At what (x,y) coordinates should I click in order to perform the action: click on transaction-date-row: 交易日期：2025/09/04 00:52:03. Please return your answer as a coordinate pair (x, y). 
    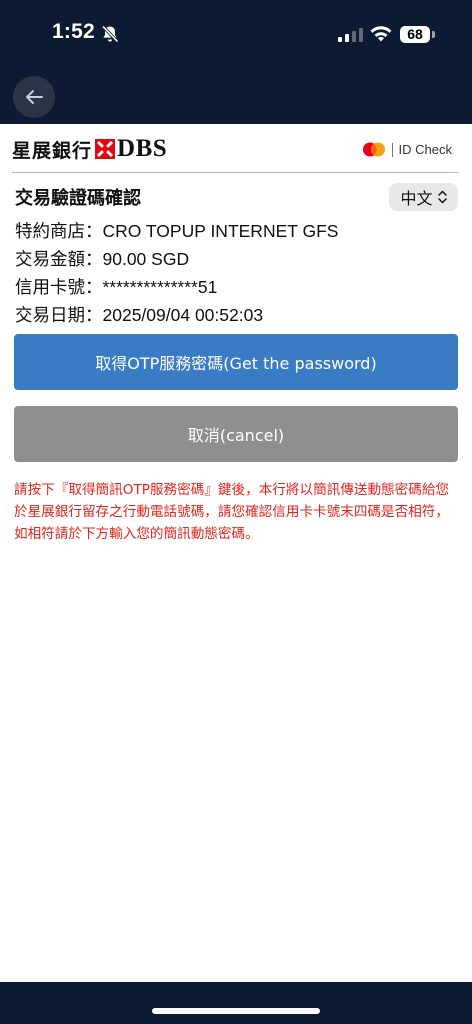
    Looking at the image, I should click on (176, 316).